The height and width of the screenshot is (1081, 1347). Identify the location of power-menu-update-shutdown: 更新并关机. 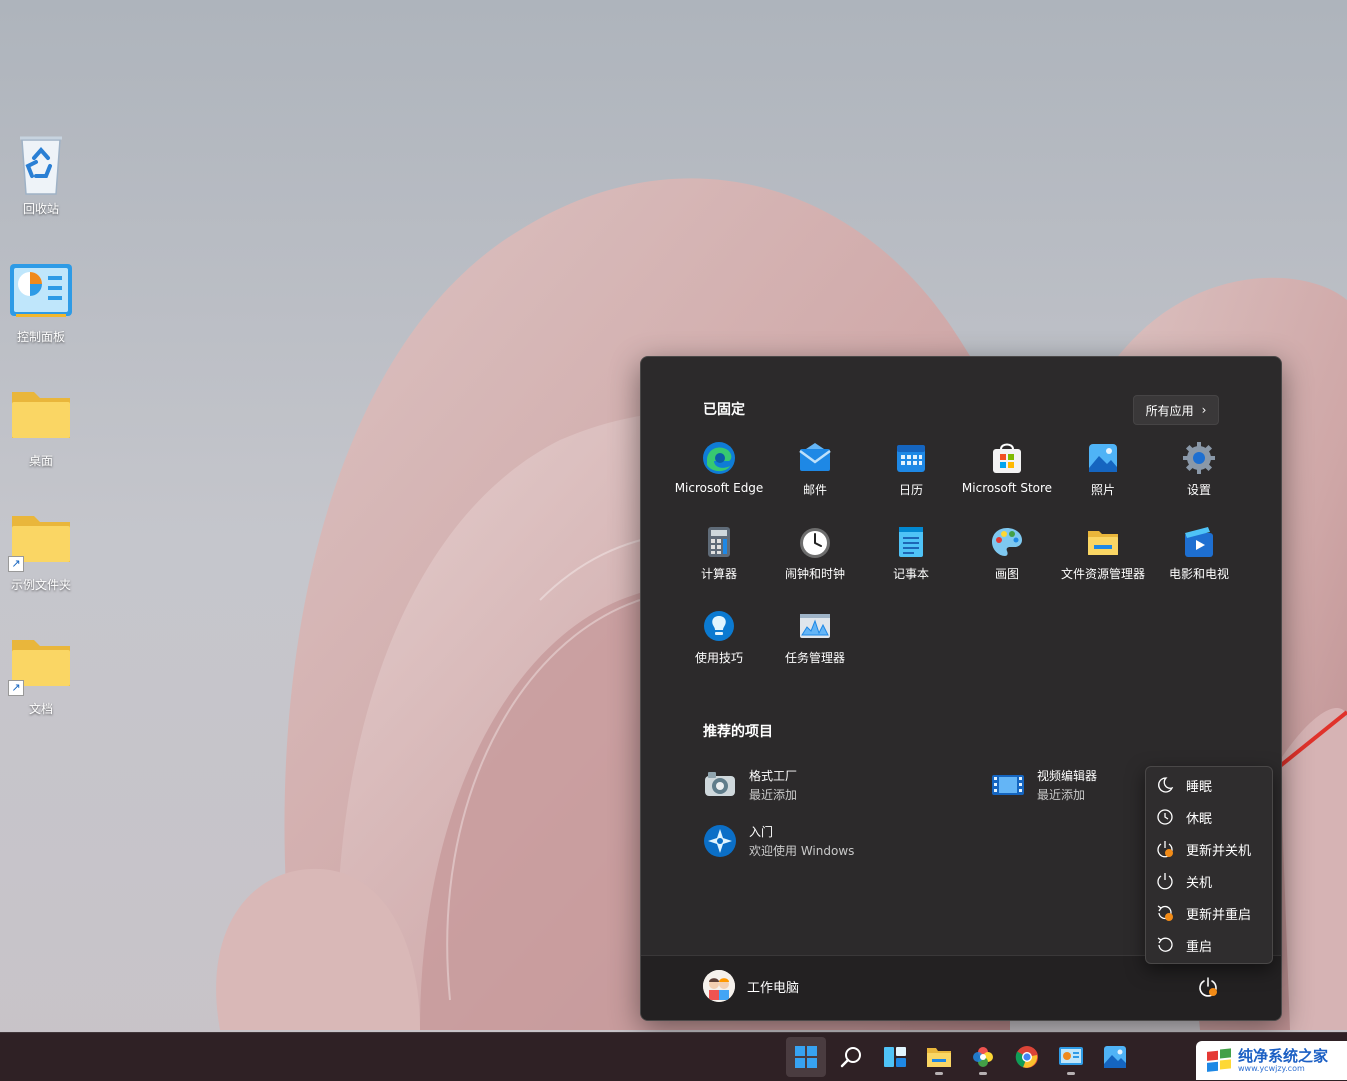
(1212, 849).